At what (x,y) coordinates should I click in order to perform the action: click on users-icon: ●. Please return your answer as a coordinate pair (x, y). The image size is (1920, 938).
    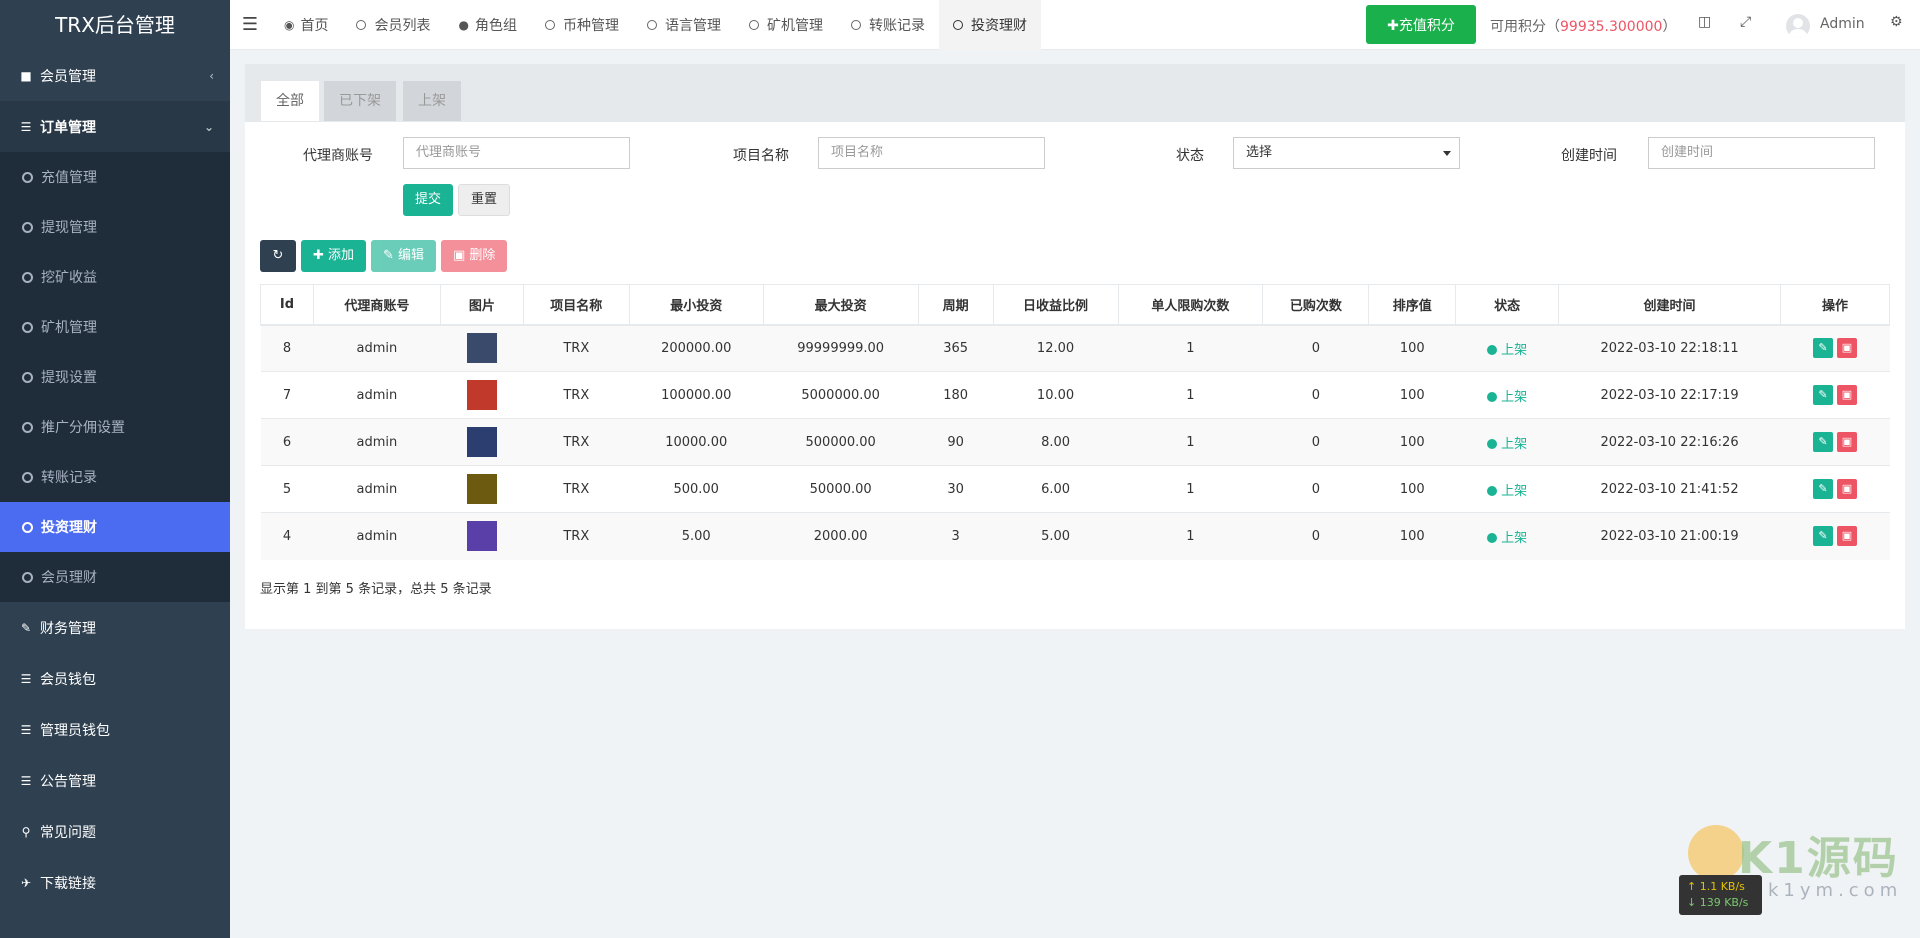
    Looking at the image, I should click on (463, 24).